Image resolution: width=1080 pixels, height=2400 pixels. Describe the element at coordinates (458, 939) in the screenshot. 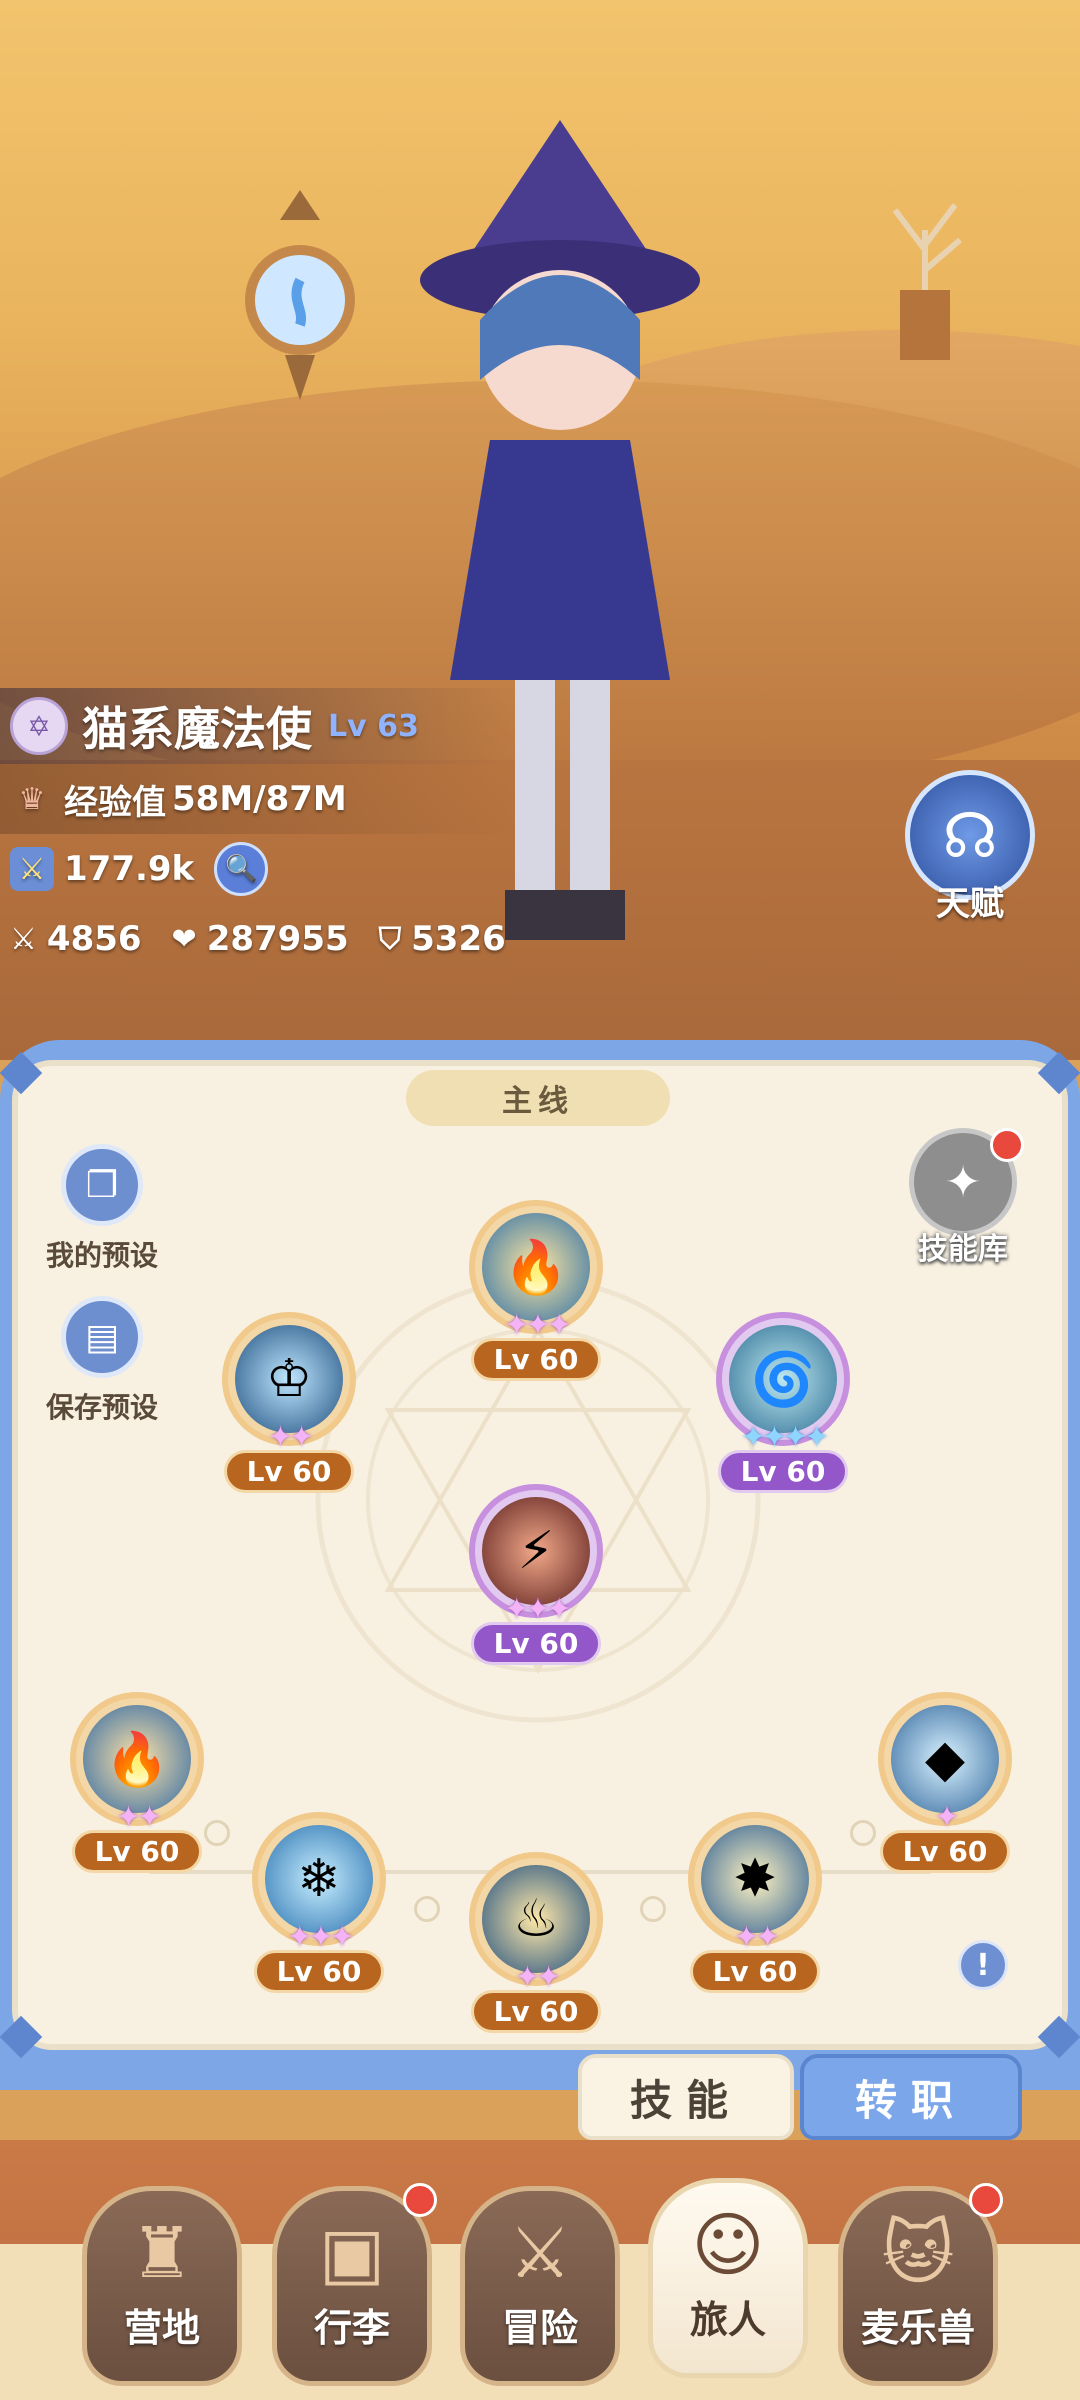

I see `defense-value: 5326` at that location.